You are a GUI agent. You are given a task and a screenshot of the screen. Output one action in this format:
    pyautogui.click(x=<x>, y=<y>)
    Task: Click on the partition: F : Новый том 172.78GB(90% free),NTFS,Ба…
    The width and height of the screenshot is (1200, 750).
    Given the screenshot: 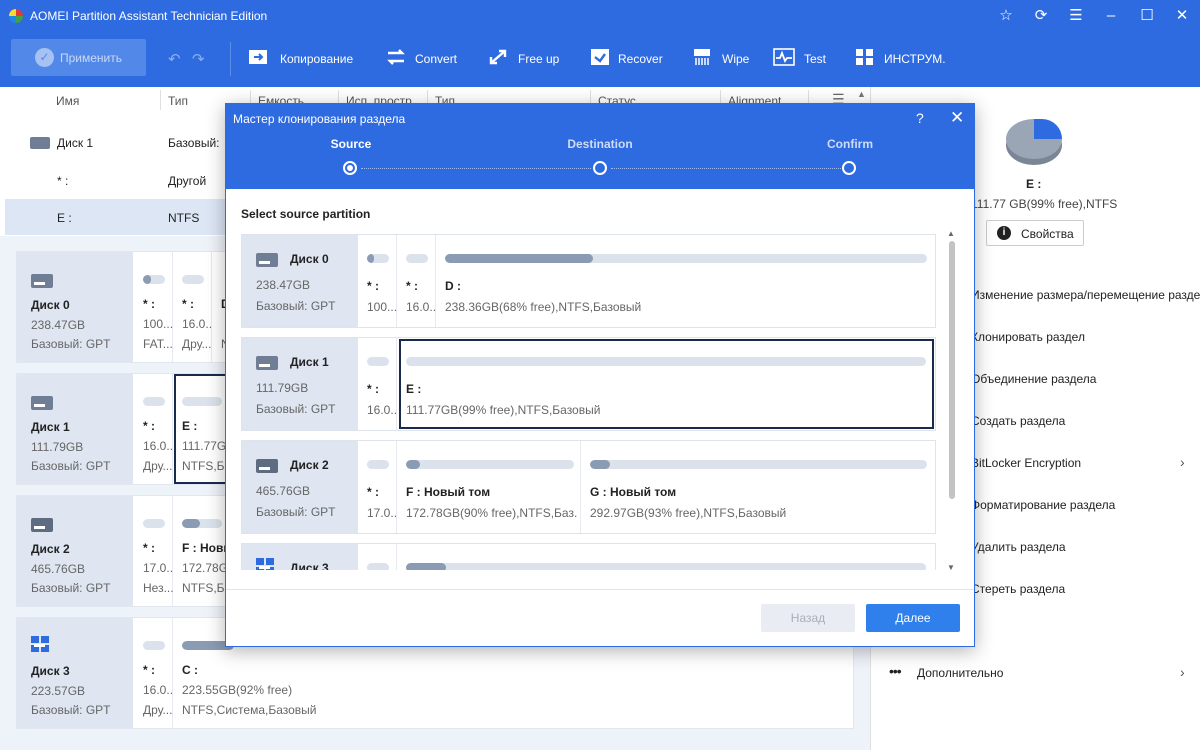 What is the action you would take?
    pyautogui.click(x=489, y=487)
    